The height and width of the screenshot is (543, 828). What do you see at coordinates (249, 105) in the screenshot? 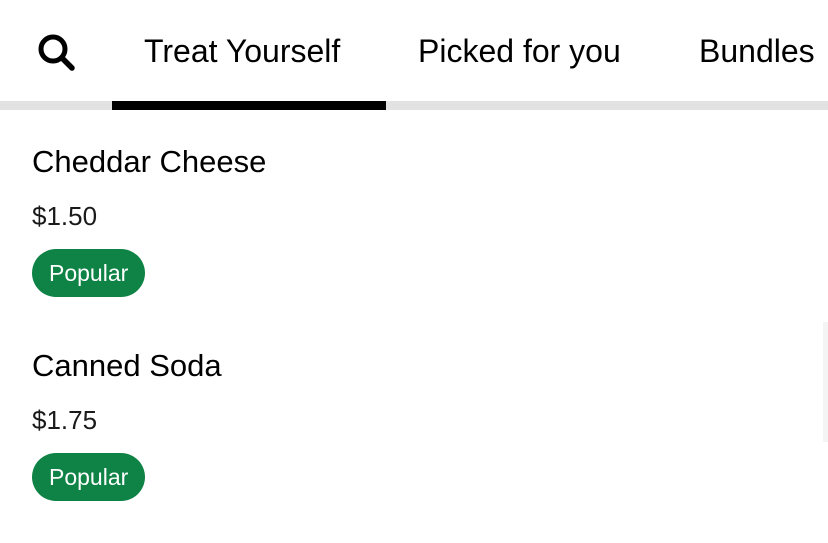
I see `active-tab-indicator` at bounding box center [249, 105].